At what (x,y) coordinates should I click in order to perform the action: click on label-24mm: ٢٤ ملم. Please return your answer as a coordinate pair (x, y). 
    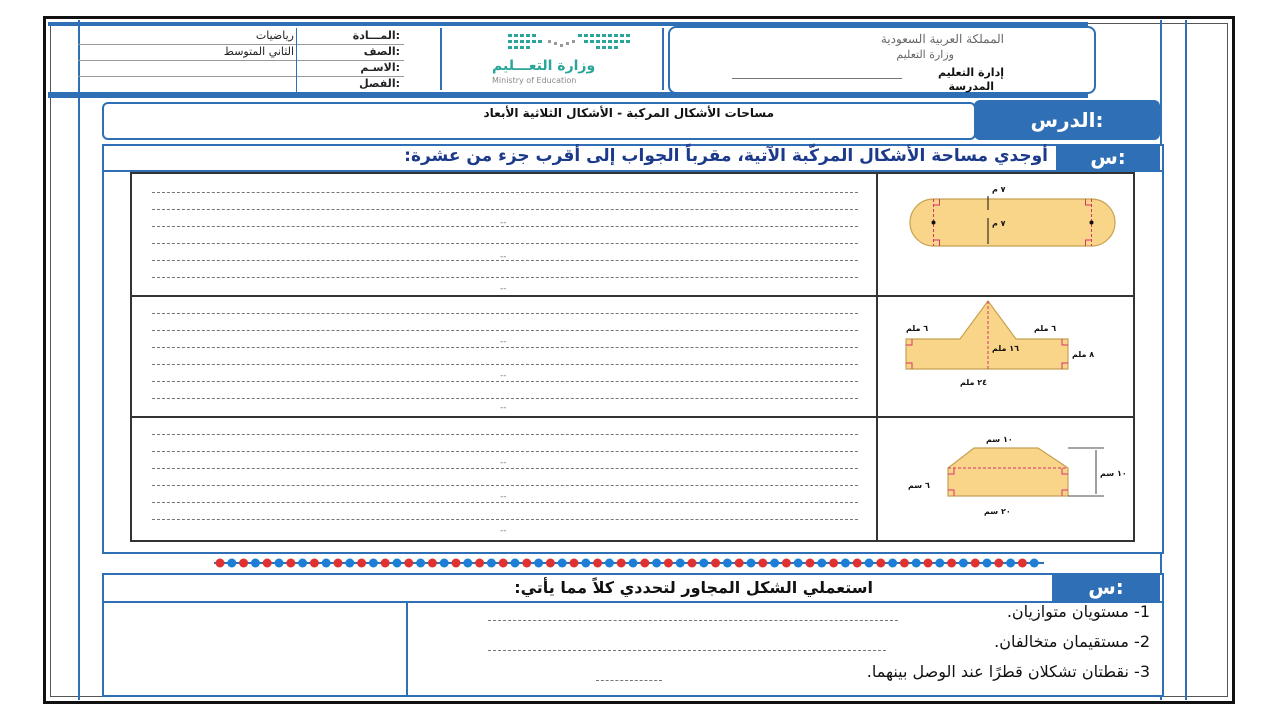
    Looking at the image, I should click on (973, 382).